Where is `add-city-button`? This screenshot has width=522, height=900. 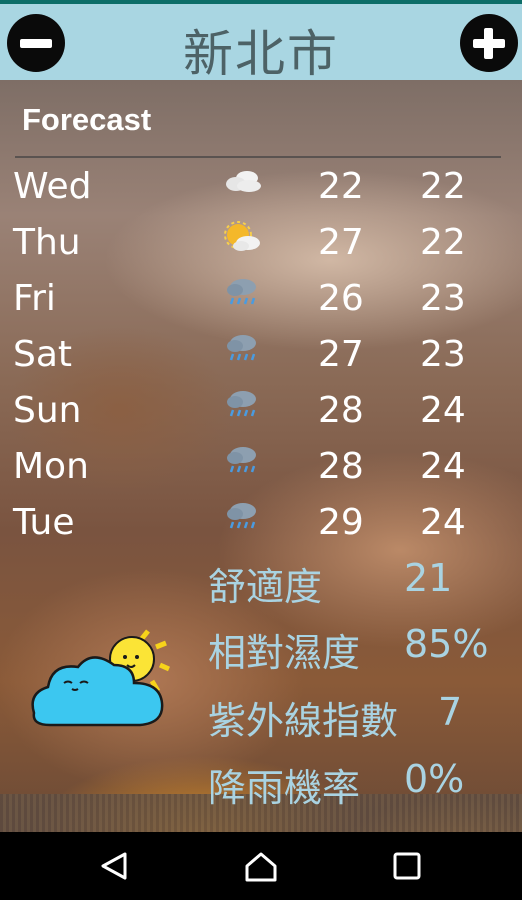
add-city-button is located at coordinates (489, 43).